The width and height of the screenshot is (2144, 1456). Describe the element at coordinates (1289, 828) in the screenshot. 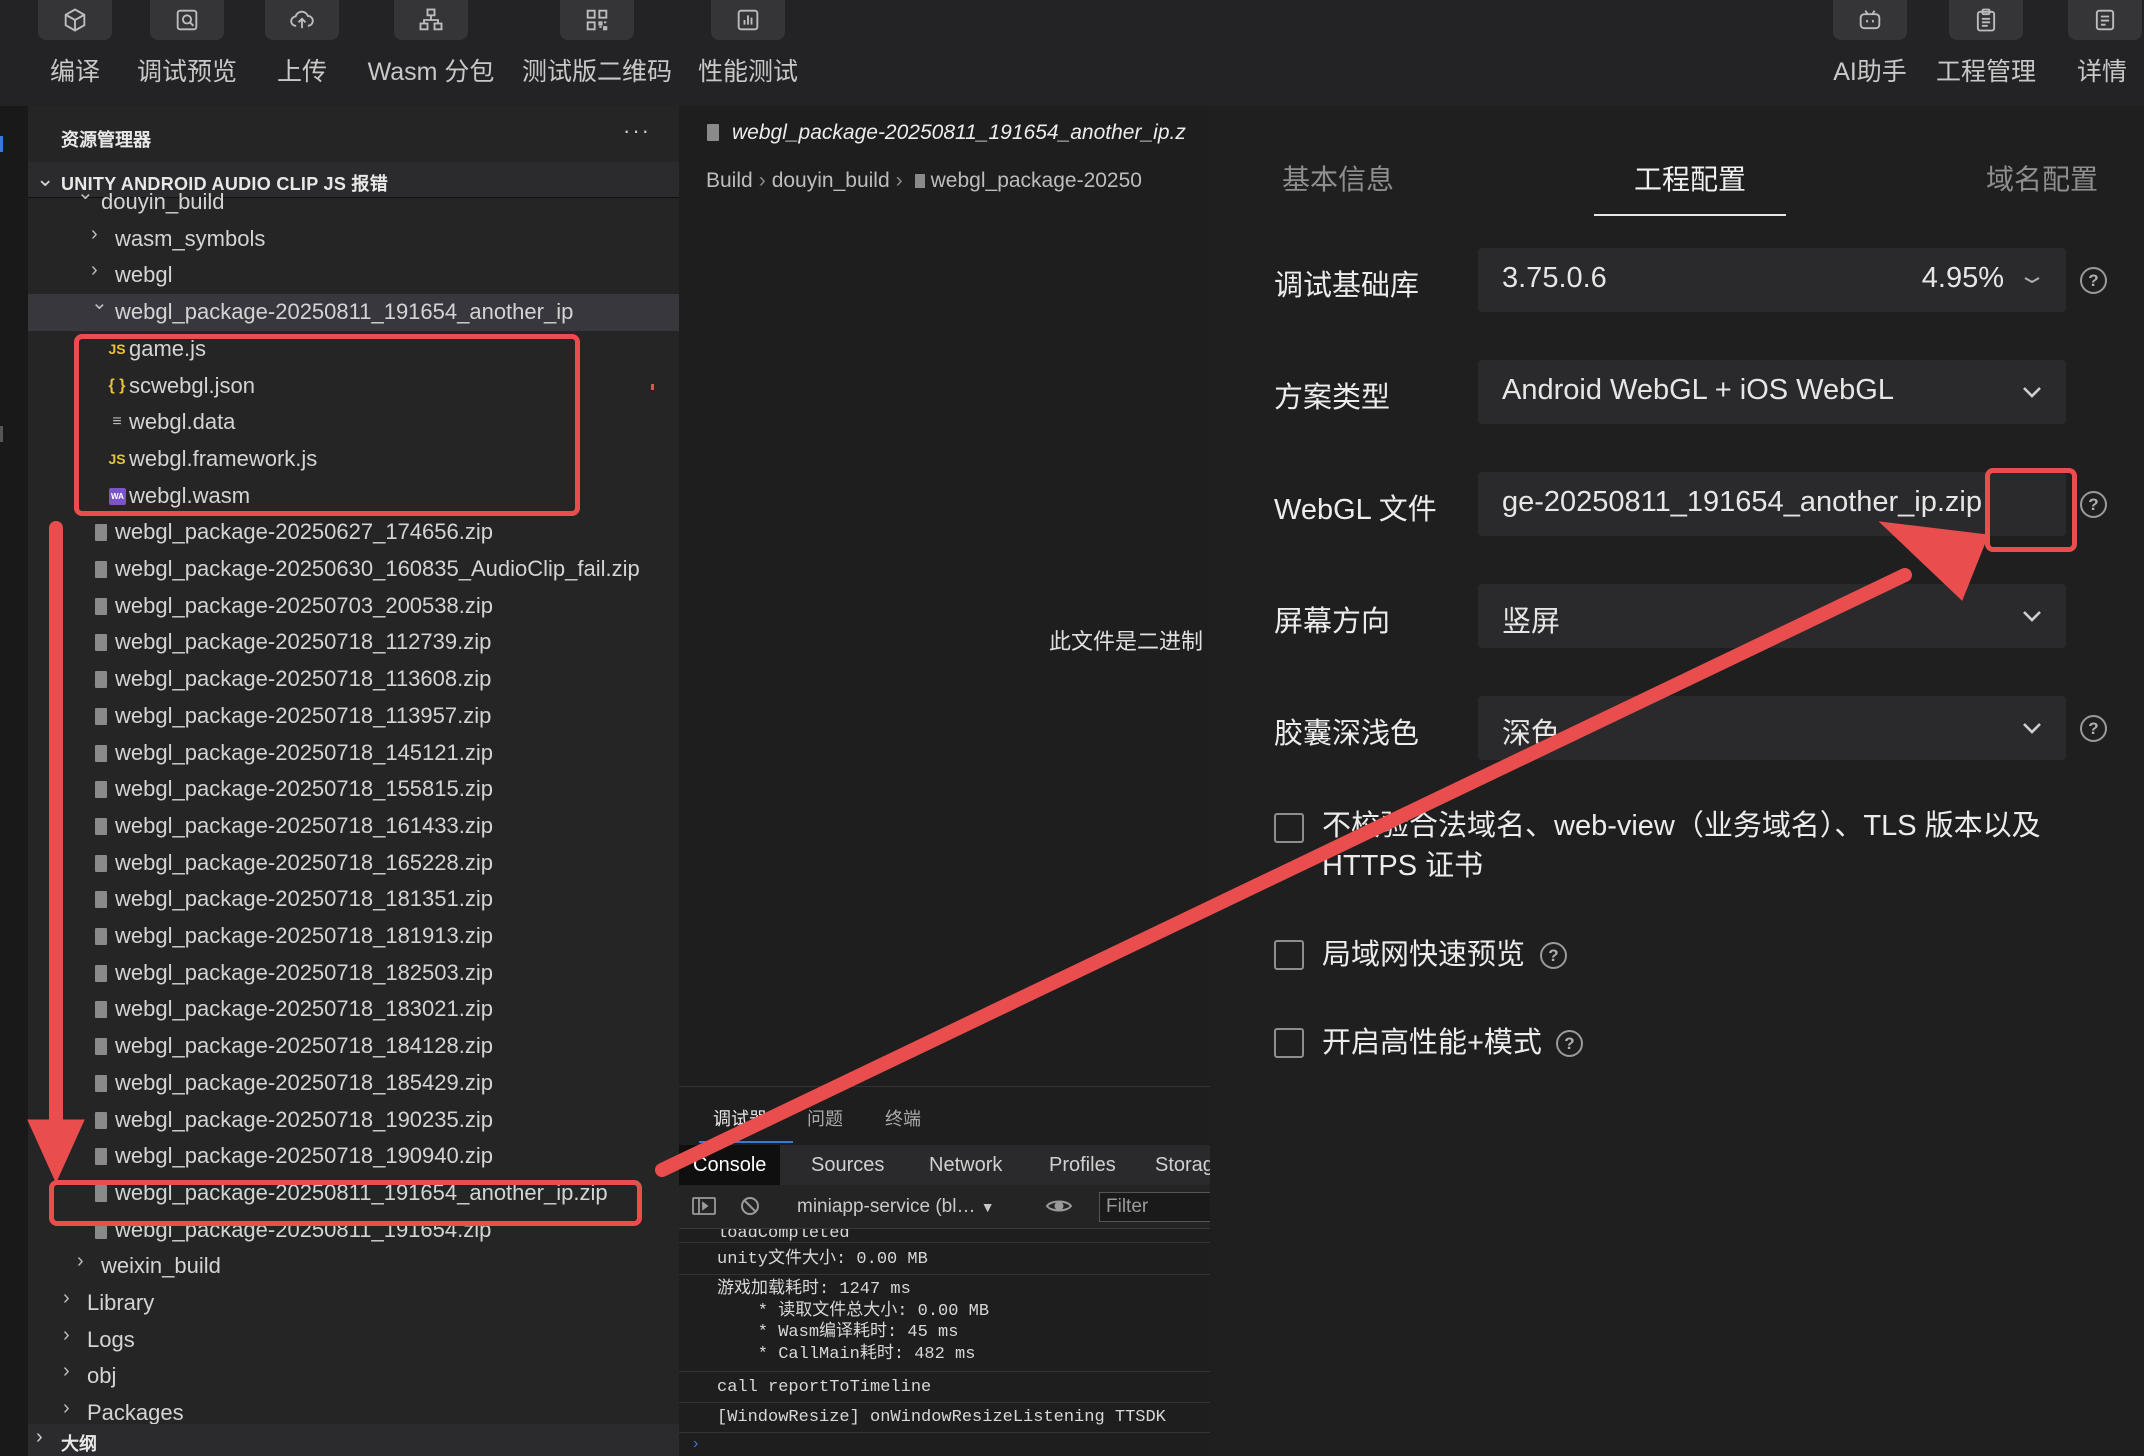

I see `no-verify-domain-checkbox` at that location.